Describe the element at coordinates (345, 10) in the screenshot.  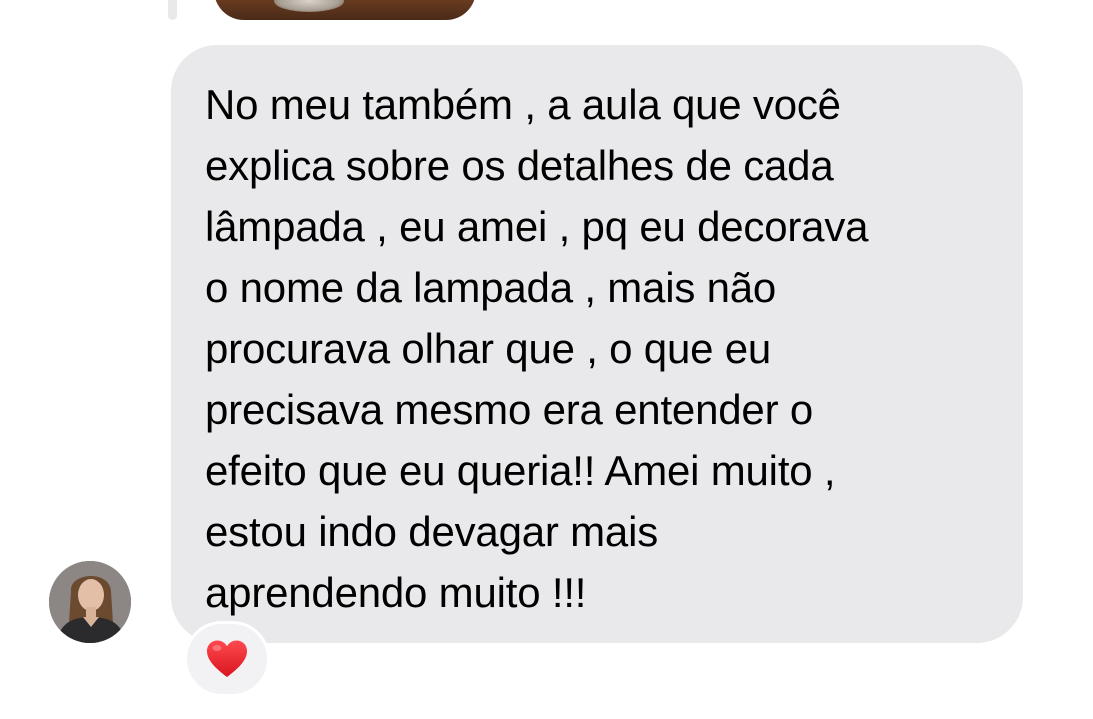
I see `previous-message-media` at that location.